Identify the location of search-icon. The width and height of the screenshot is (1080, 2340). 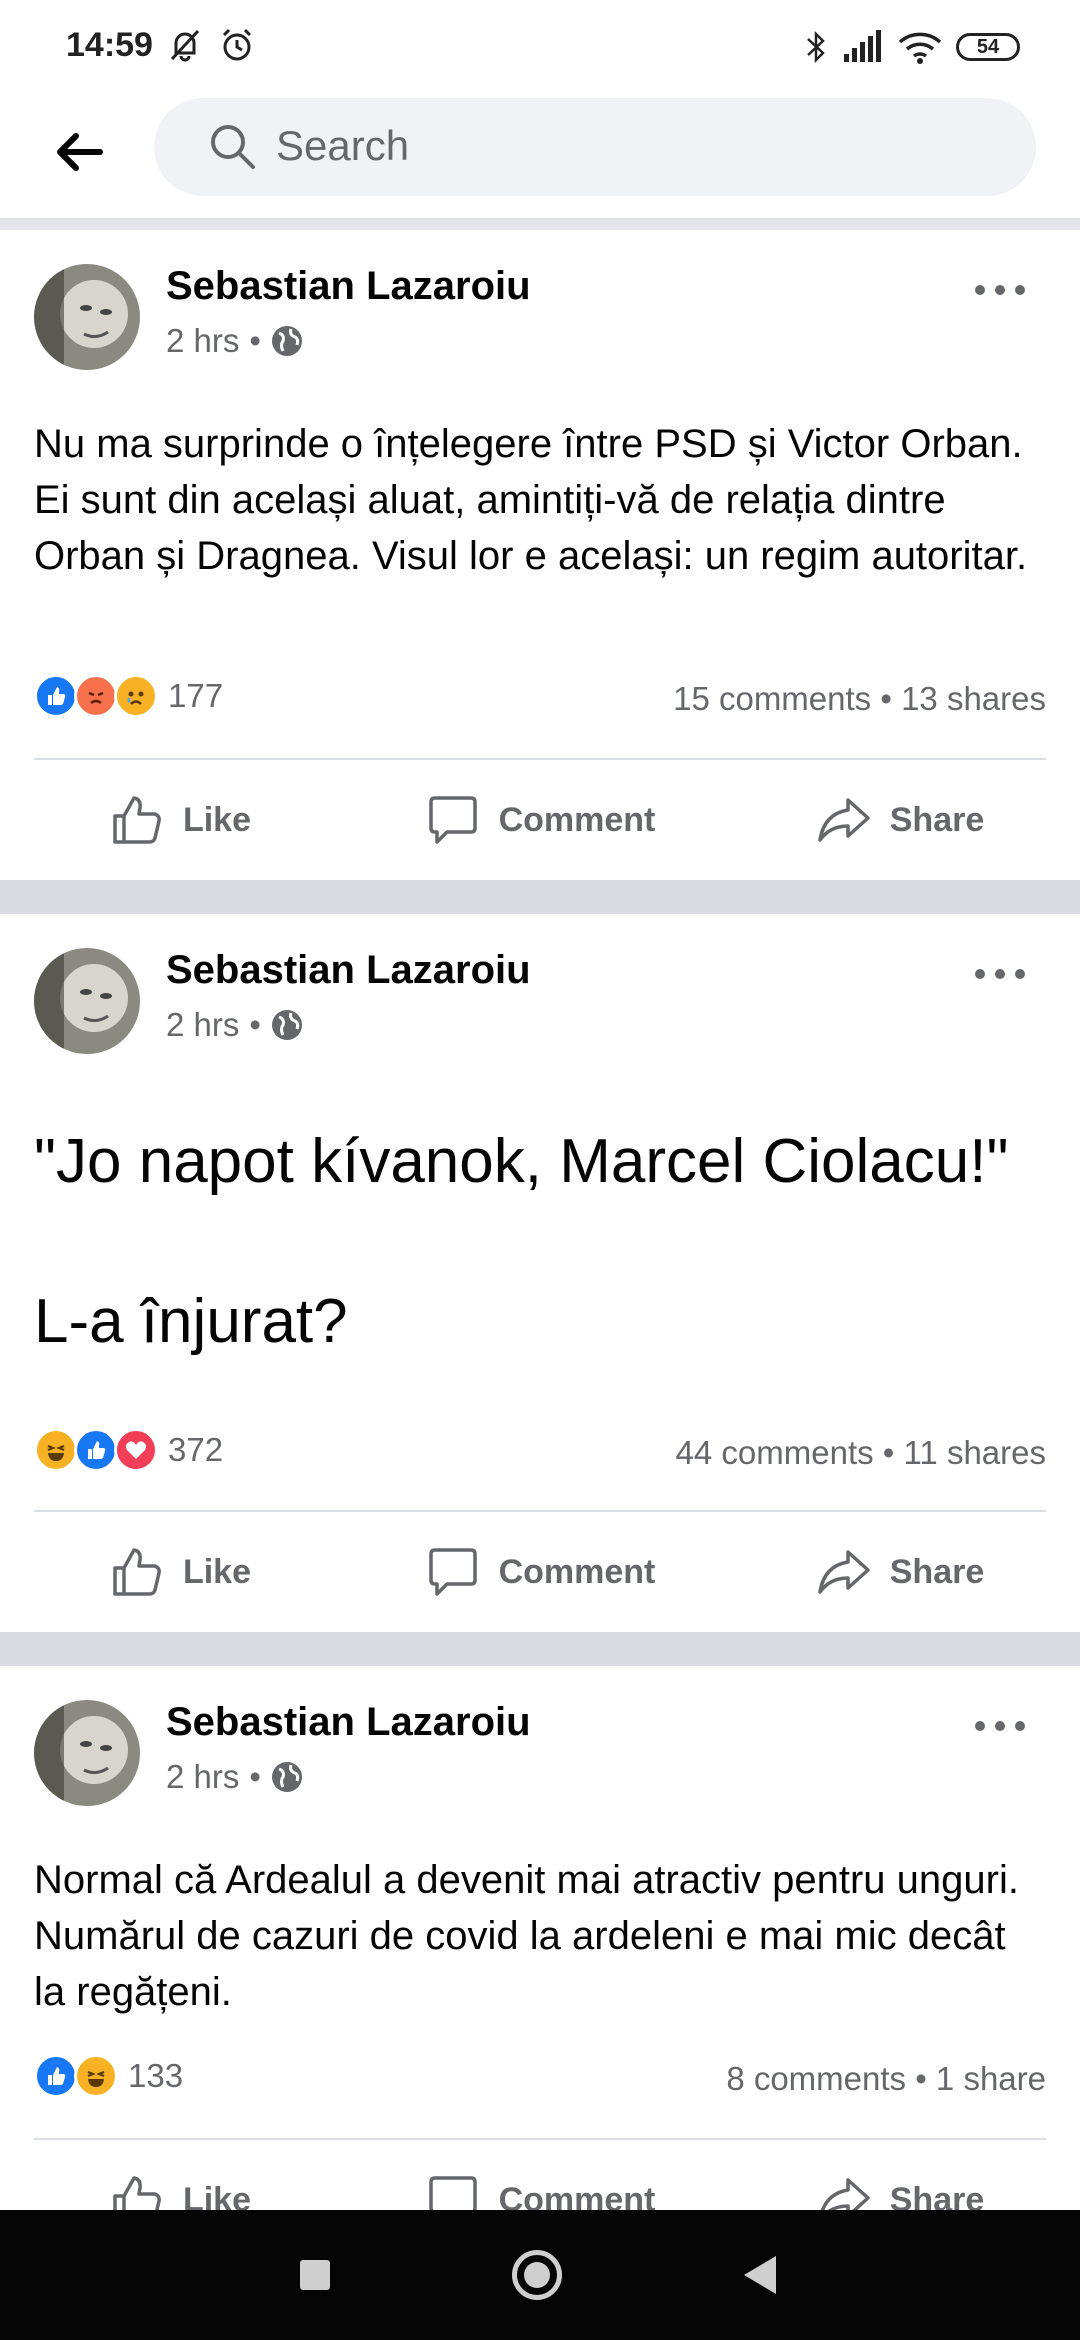
(233, 147).